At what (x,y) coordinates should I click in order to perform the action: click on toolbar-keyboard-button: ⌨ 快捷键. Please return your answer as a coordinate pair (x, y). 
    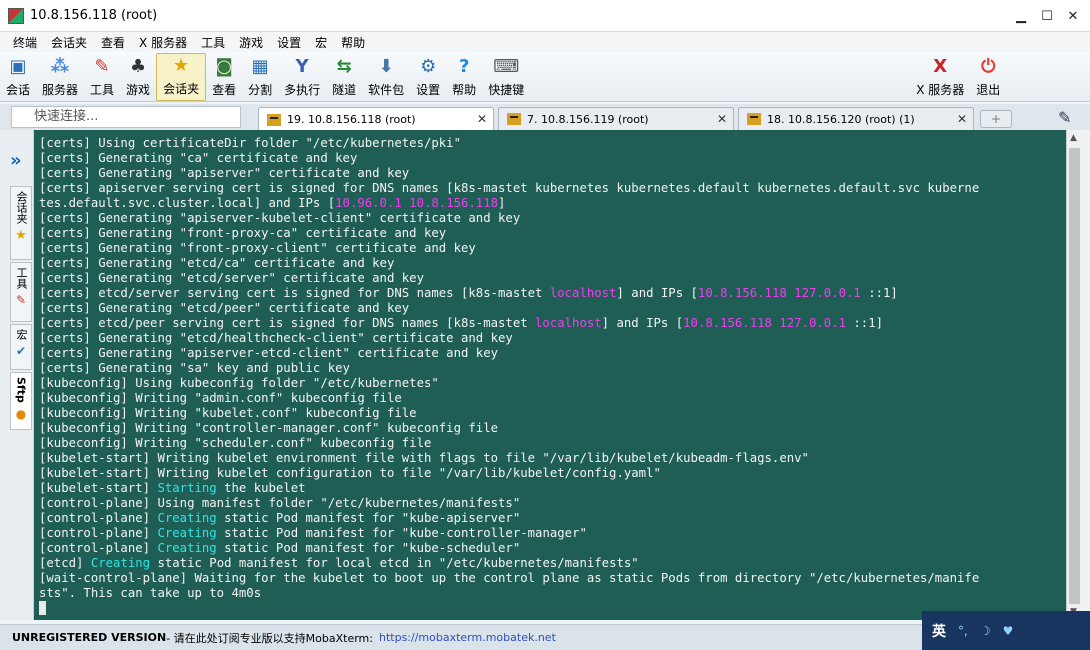
    Looking at the image, I should click on (506, 77).